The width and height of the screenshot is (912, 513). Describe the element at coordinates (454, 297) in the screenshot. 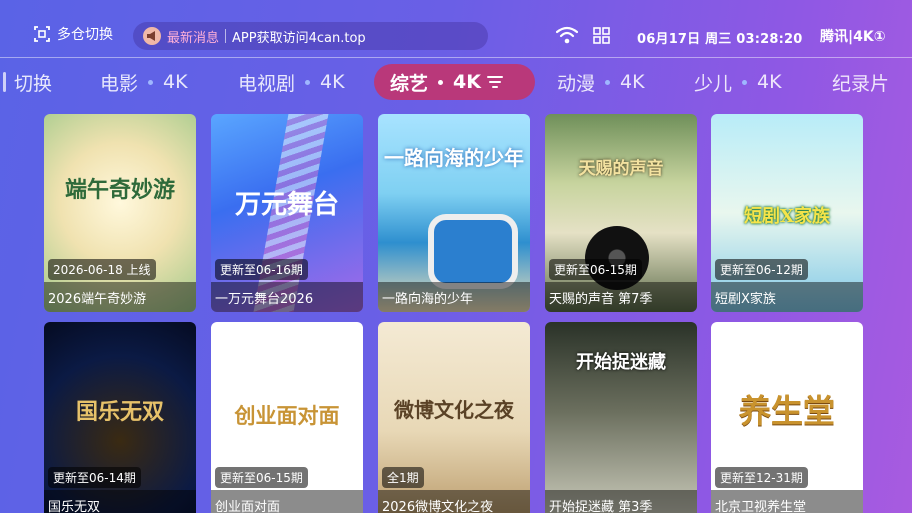

I see `card-title: 一路向海的少年` at that location.